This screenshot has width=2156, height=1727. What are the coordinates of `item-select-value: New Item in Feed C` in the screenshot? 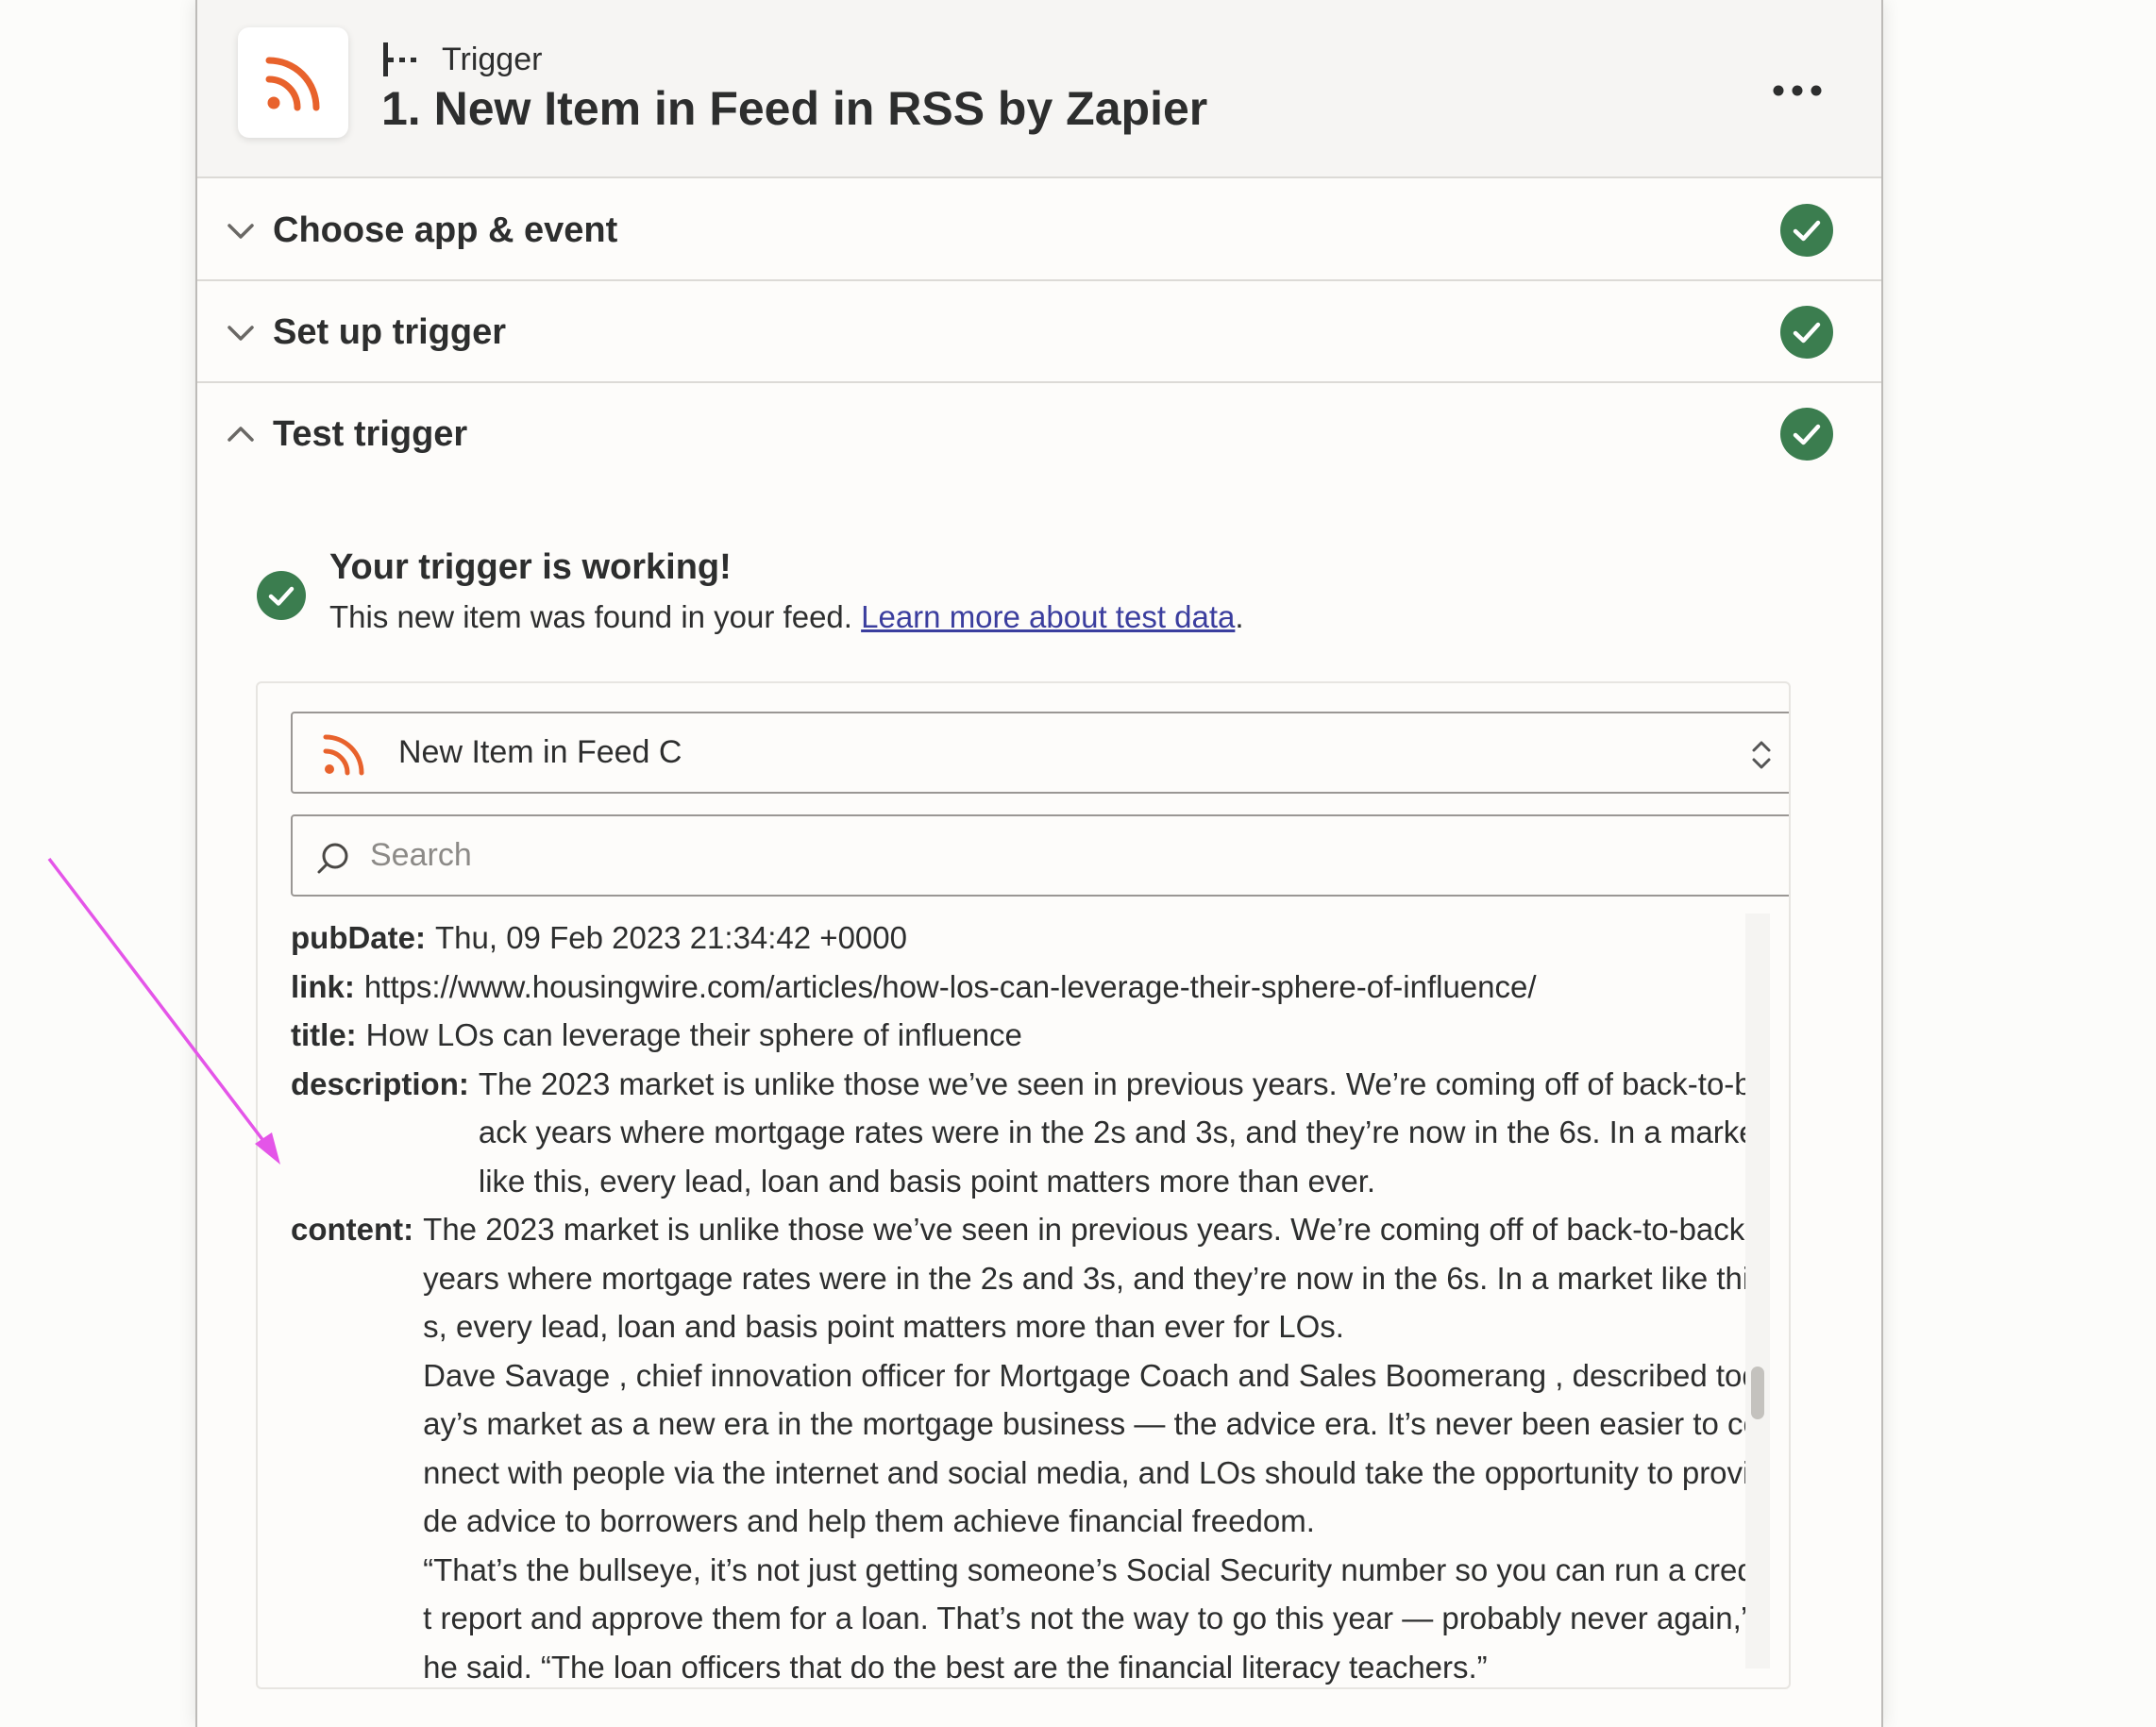 It's located at (540, 752).